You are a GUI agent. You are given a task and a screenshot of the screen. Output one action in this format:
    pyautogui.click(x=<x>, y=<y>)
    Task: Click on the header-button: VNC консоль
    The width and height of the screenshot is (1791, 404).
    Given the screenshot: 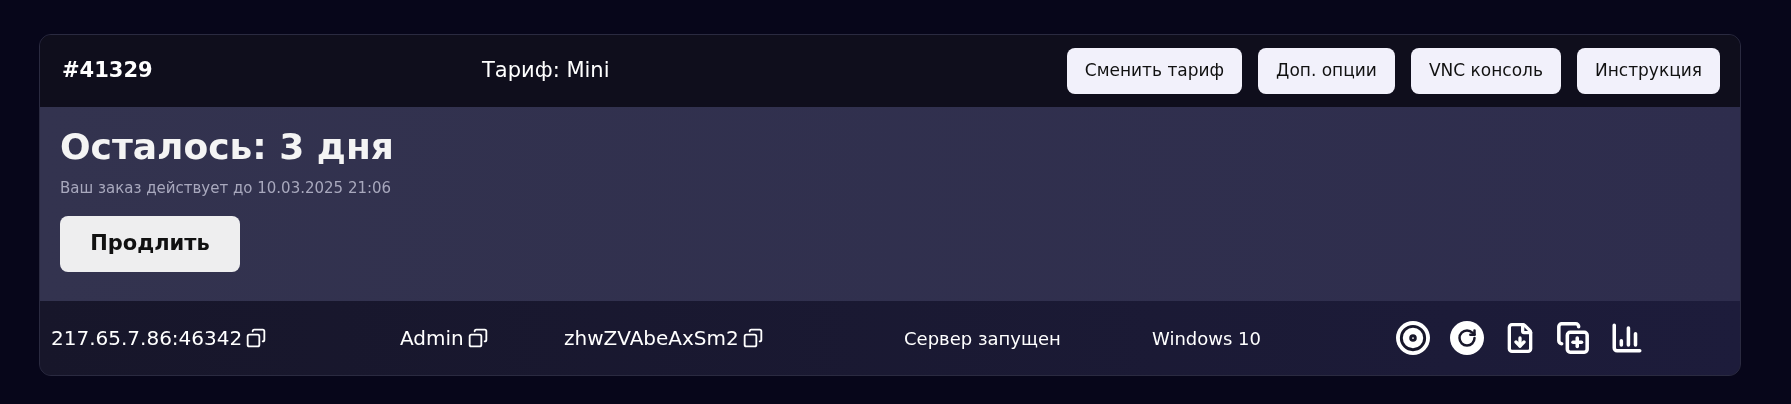 What is the action you would take?
    pyautogui.click(x=1485, y=71)
    